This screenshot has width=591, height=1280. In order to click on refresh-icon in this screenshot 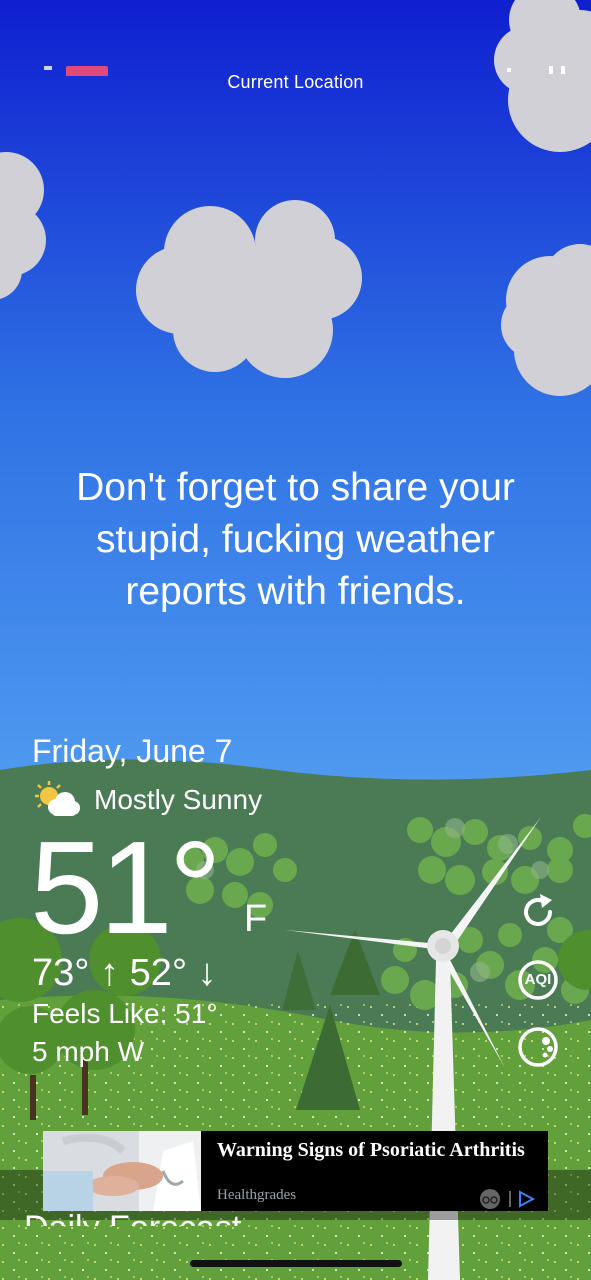, I will do `click(538, 912)`.